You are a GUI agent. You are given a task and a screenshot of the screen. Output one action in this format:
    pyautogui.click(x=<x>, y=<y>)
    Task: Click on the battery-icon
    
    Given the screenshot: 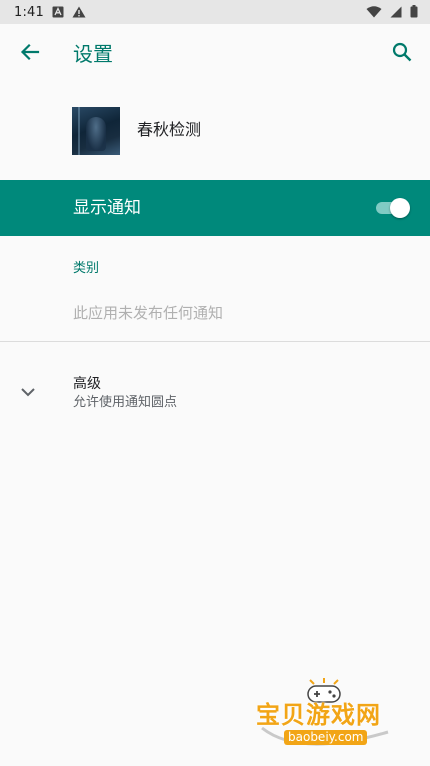 What is the action you would take?
    pyautogui.click(x=414, y=12)
    